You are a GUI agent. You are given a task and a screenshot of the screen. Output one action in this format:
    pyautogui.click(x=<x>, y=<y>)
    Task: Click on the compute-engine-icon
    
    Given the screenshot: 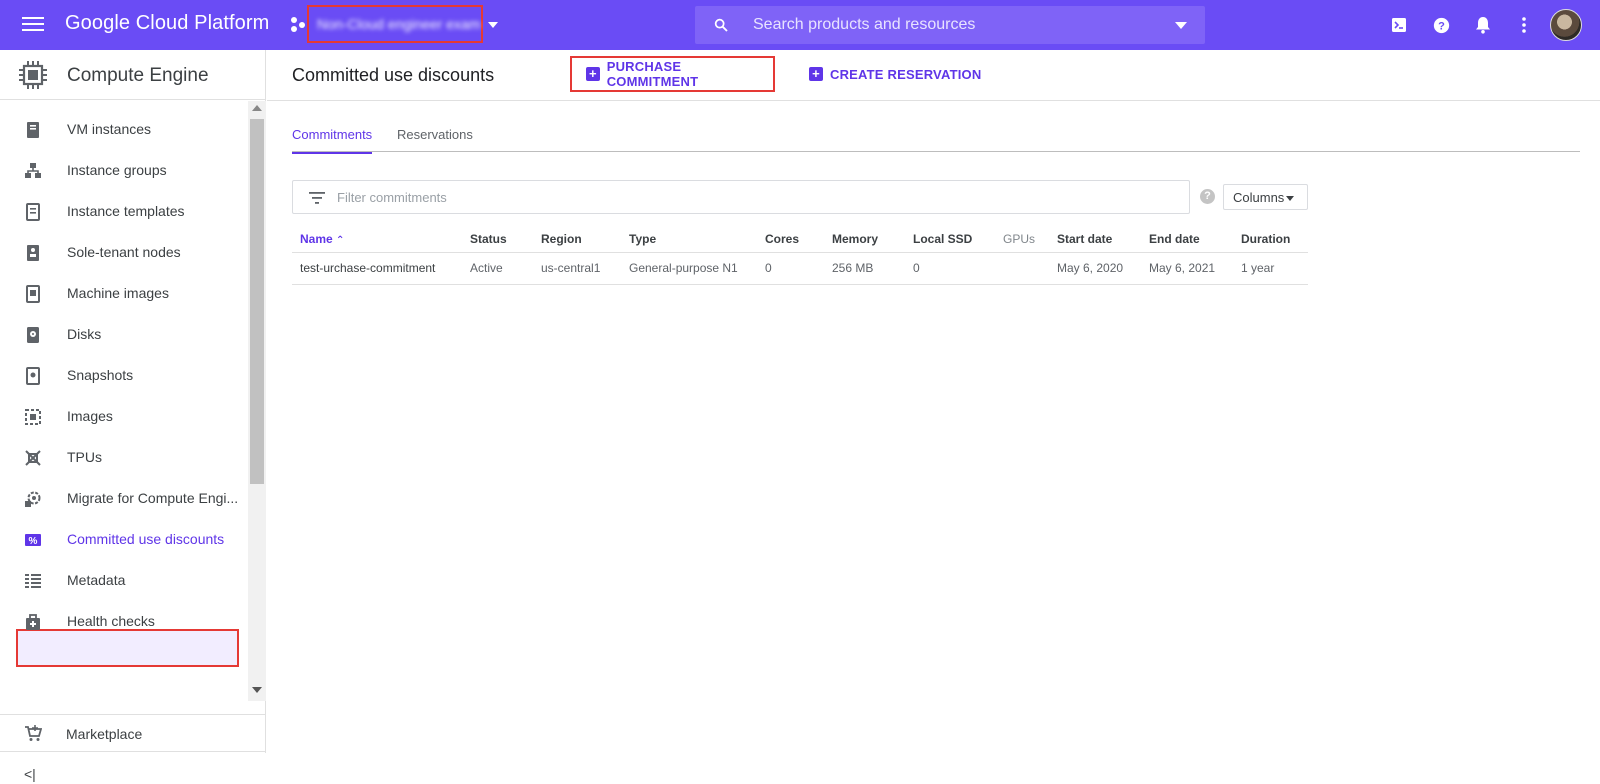 What is the action you would take?
    pyautogui.click(x=33, y=75)
    